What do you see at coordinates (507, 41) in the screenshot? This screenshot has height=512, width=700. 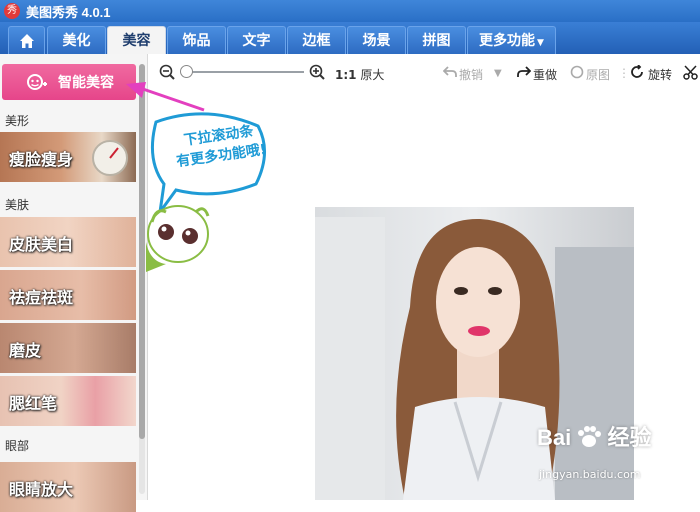 I see `tab-more-label: 更多功能` at bounding box center [507, 41].